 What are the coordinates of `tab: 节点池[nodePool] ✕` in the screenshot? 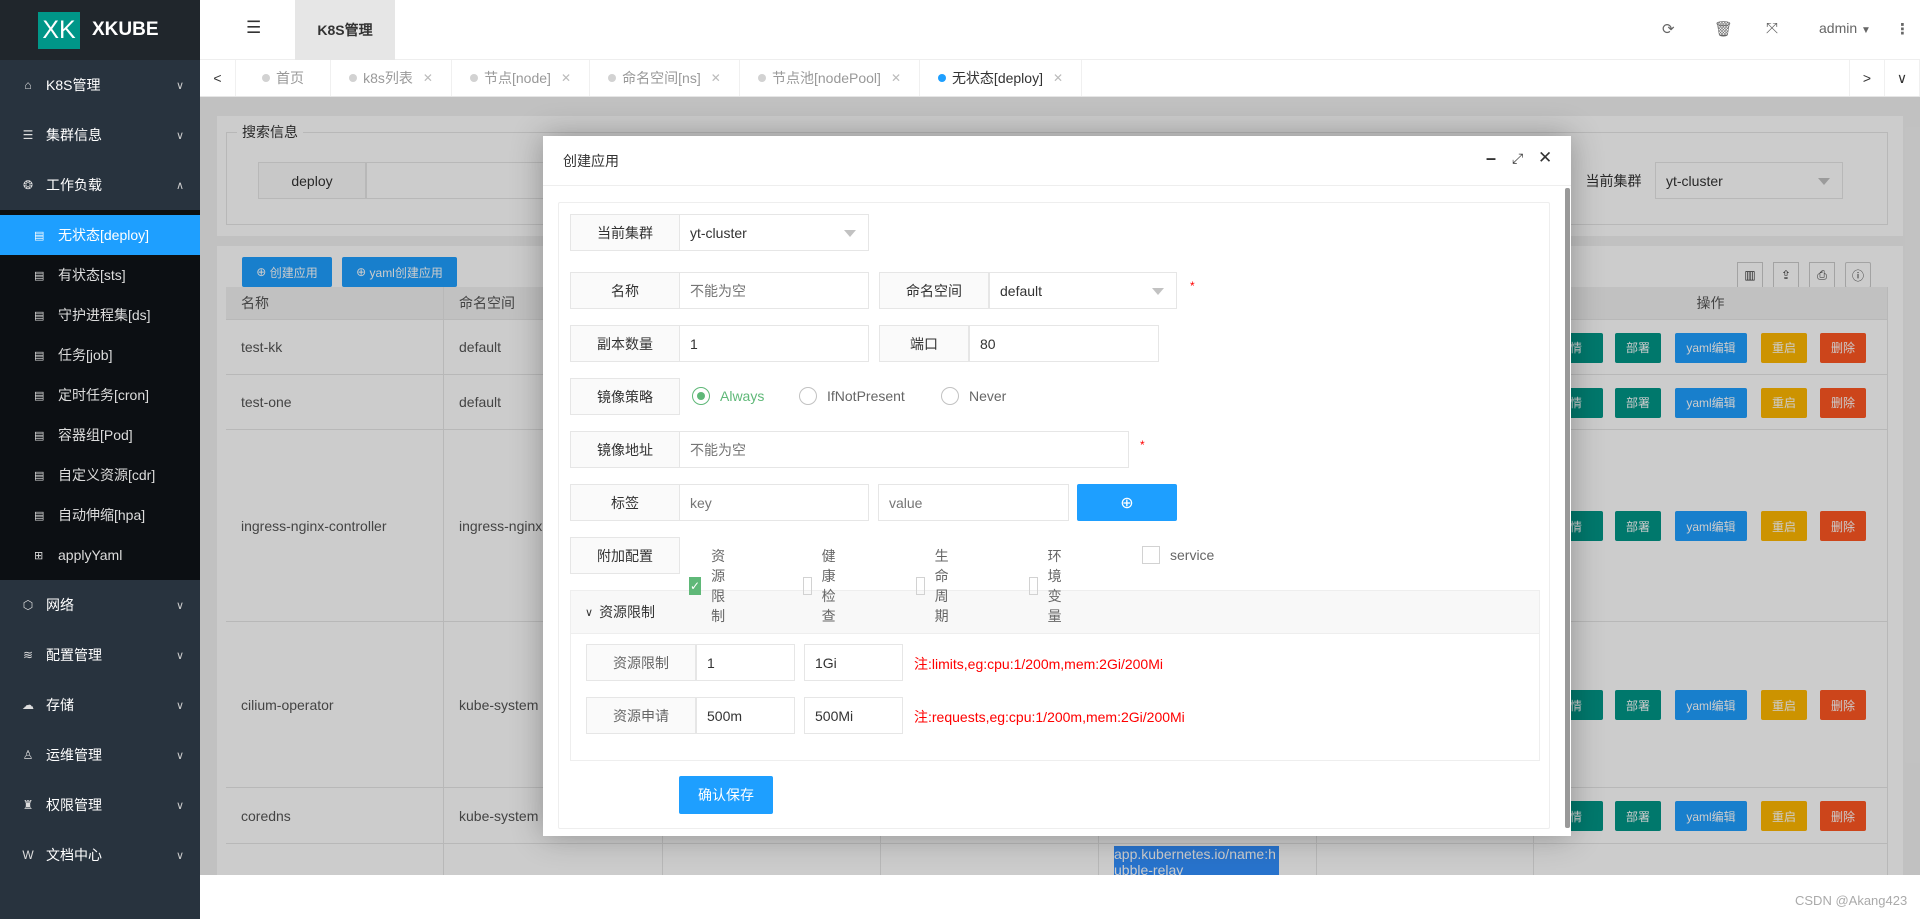 It's located at (830, 78).